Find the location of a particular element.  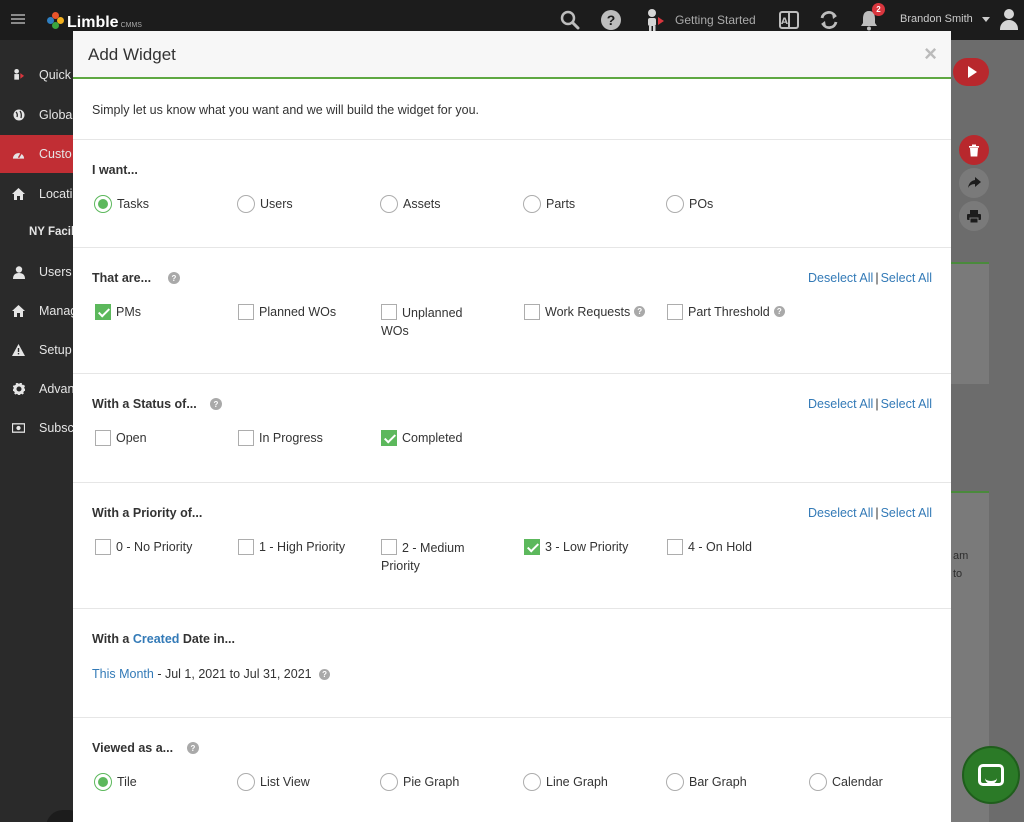

close-icon: × is located at coordinates (930, 54).